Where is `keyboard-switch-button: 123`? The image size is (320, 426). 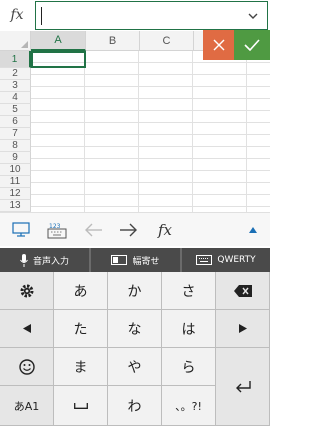 keyboard-switch-button: 123 is located at coordinates (57, 230).